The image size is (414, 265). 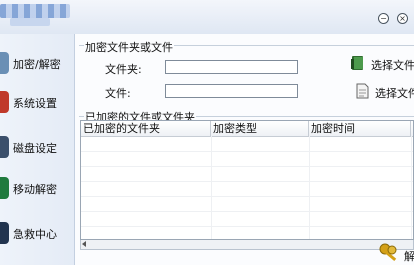 I want to click on app-title-blurred, so click(x=35, y=11).